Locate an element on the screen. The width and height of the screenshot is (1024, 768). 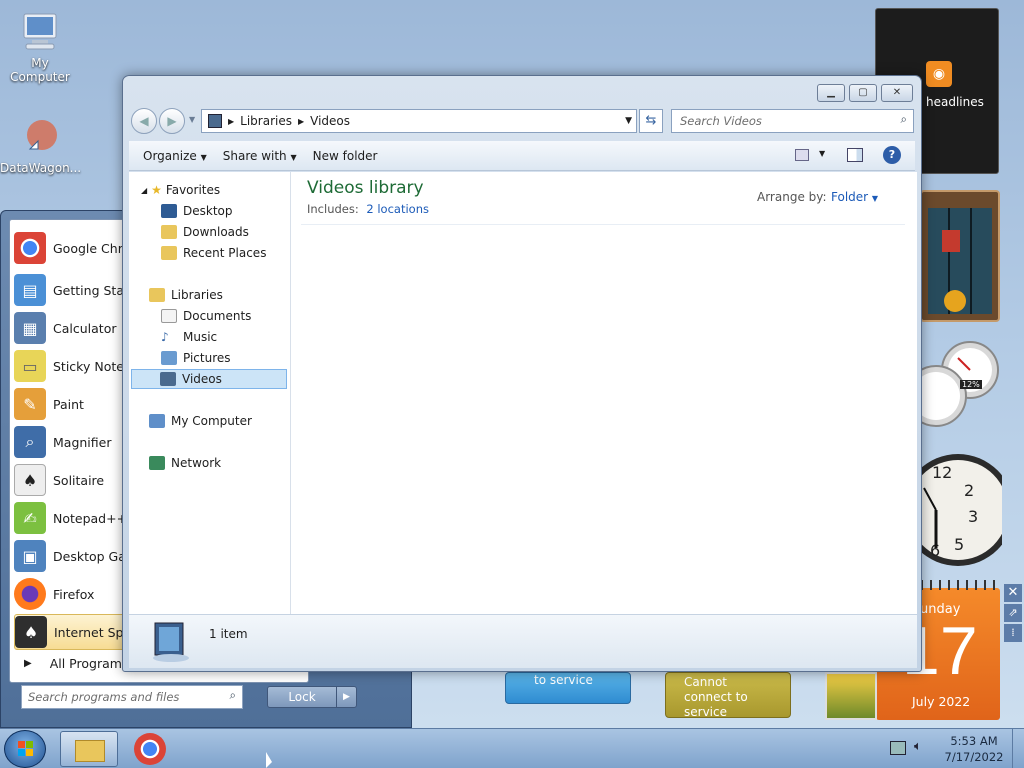
downloads-folder-icon is located at coordinates (169, 232).